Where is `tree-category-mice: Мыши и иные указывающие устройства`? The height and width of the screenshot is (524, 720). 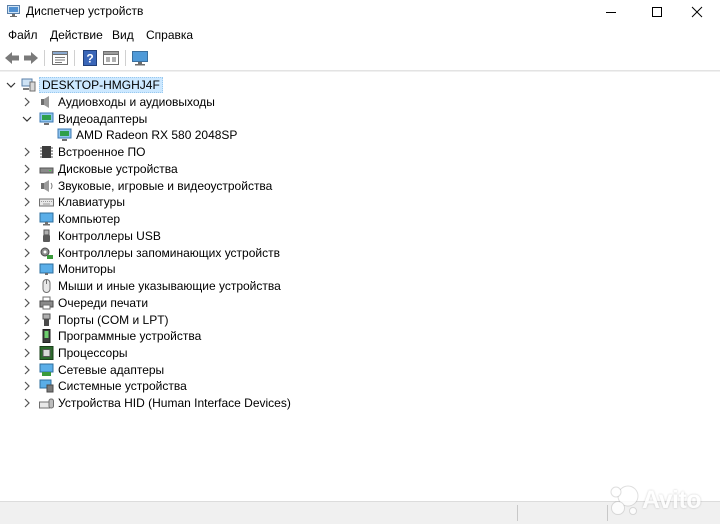 tree-category-mice: Мыши и иные указывающие устройства is located at coordinates (180, 286).